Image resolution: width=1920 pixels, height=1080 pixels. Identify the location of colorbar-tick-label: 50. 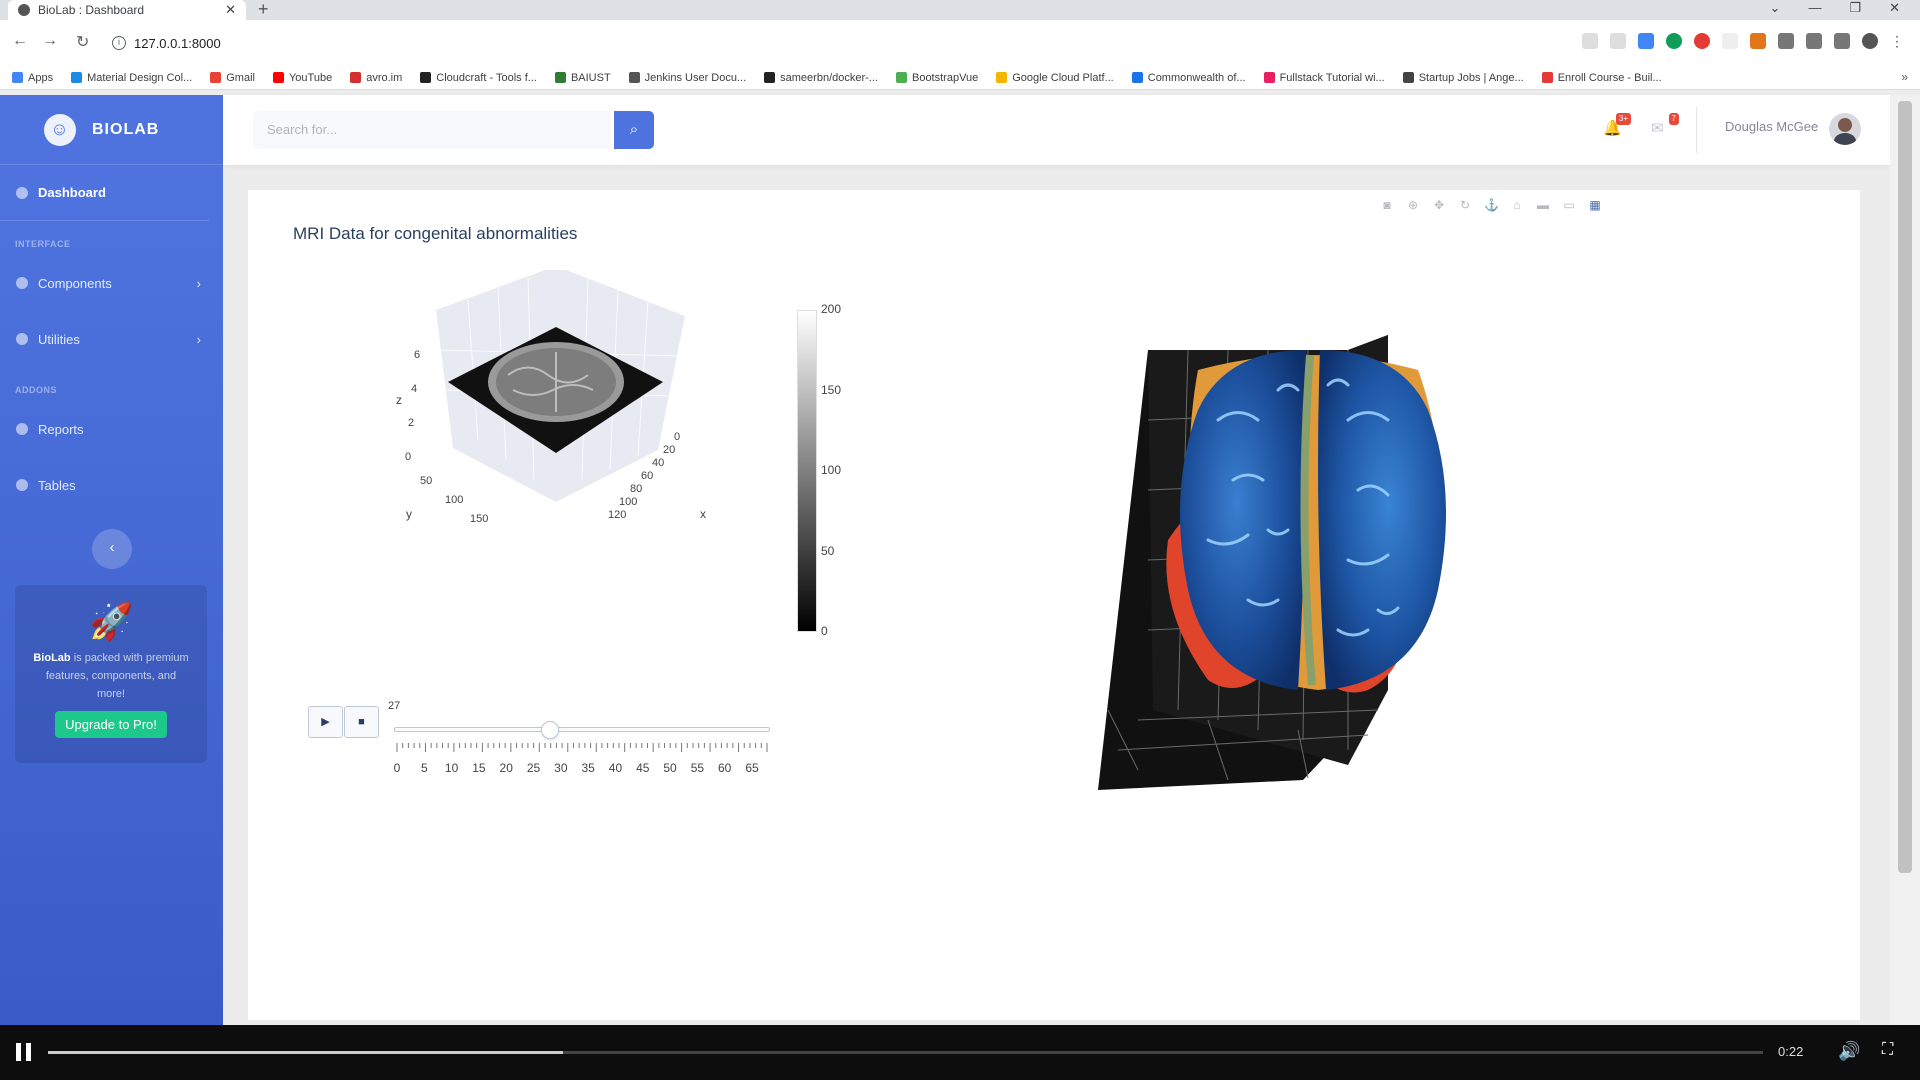
(828, 550).